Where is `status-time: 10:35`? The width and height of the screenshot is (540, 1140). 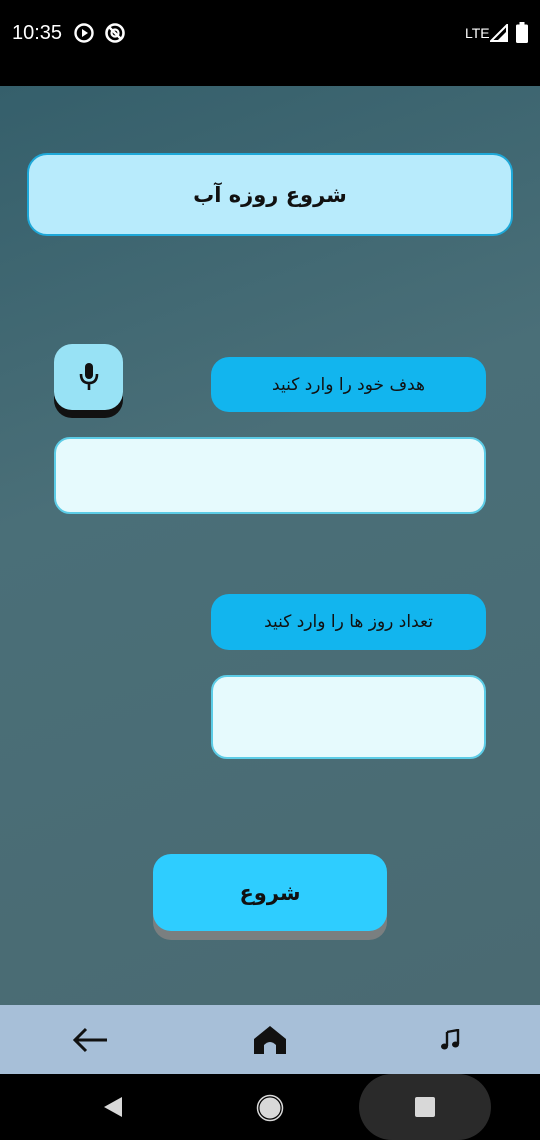 status-time: 10:35 is located at coordinates (37, 33).